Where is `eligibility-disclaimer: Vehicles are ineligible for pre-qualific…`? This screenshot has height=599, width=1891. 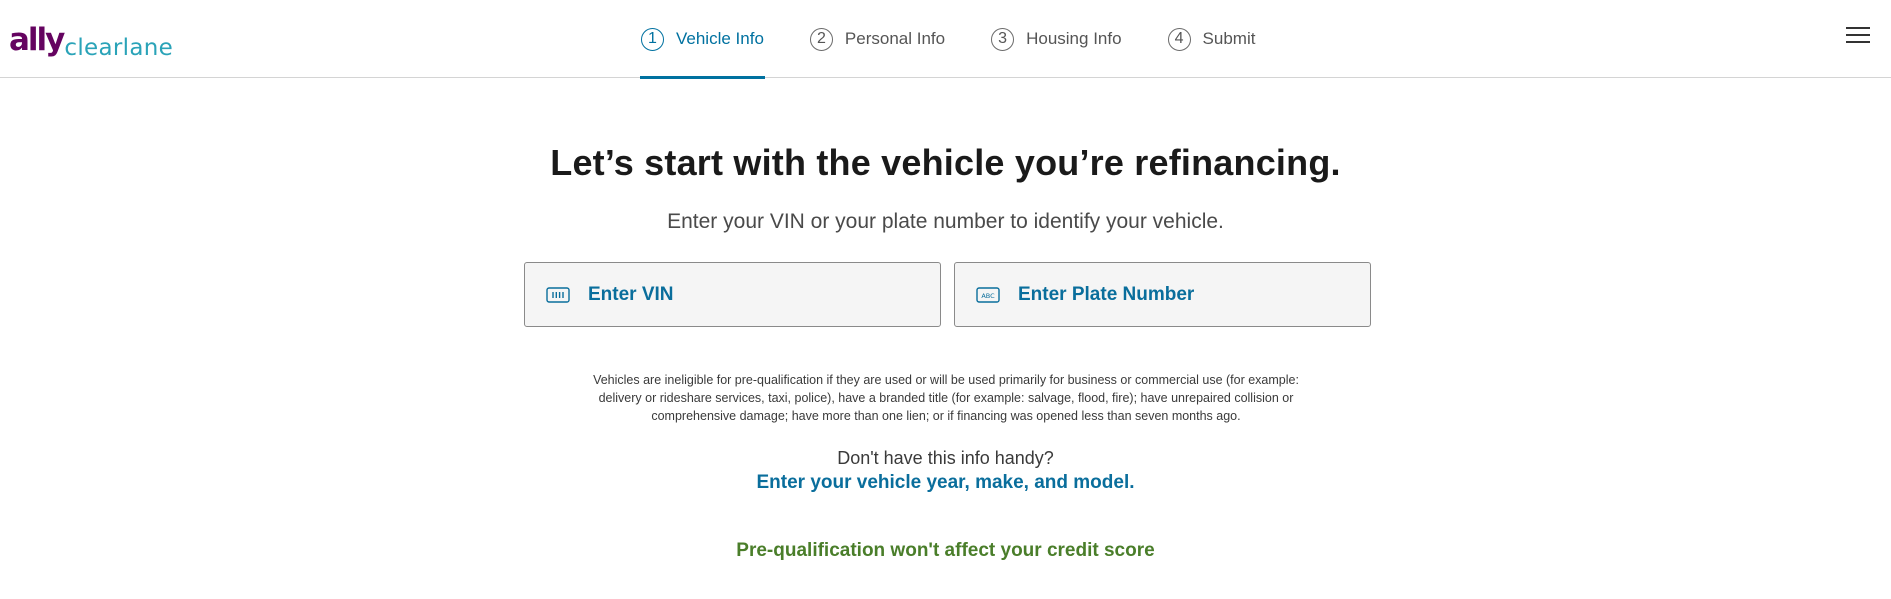
eligibility-disclaimer: Vehicles are ineligible for pre-qualific… is located at coordinates (946, 398).